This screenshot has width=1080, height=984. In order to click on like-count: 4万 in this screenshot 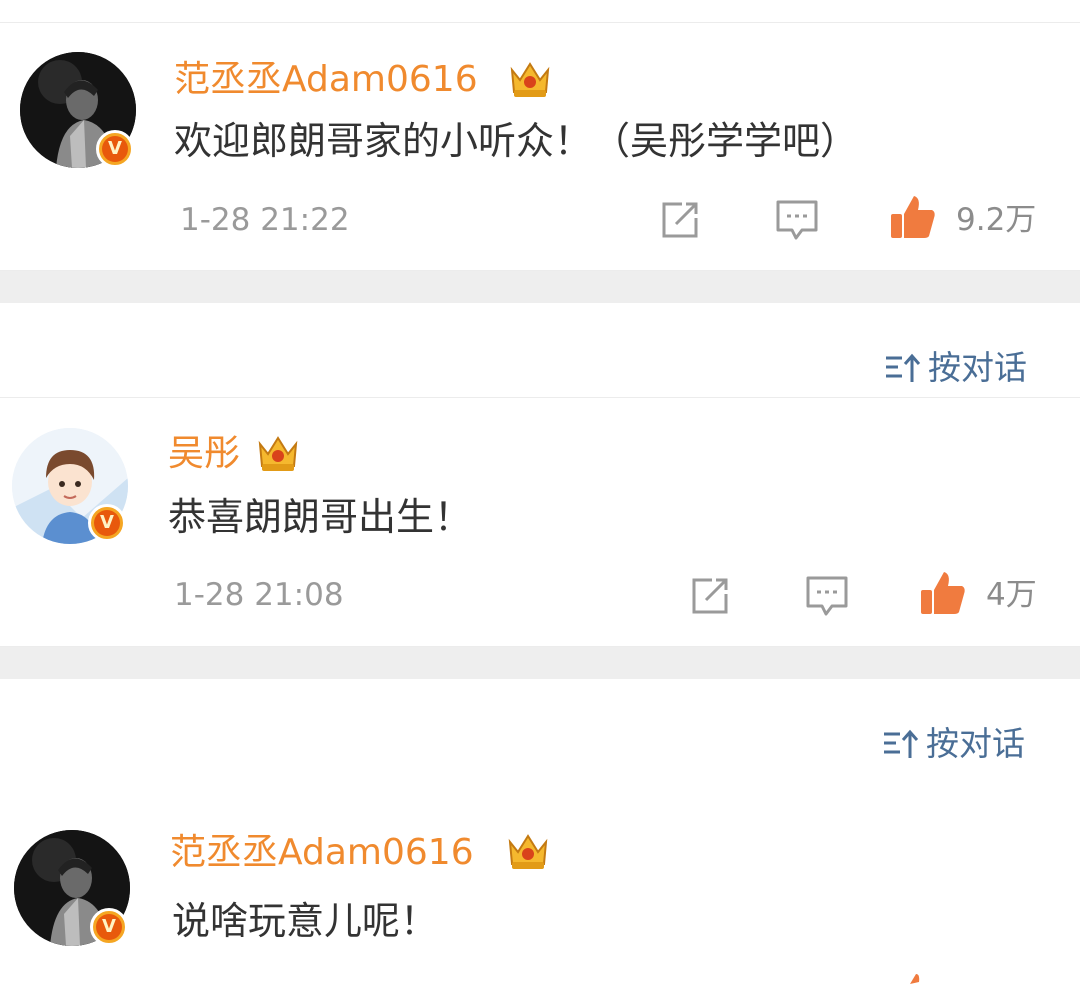, I will do `click(1011, 595)`.